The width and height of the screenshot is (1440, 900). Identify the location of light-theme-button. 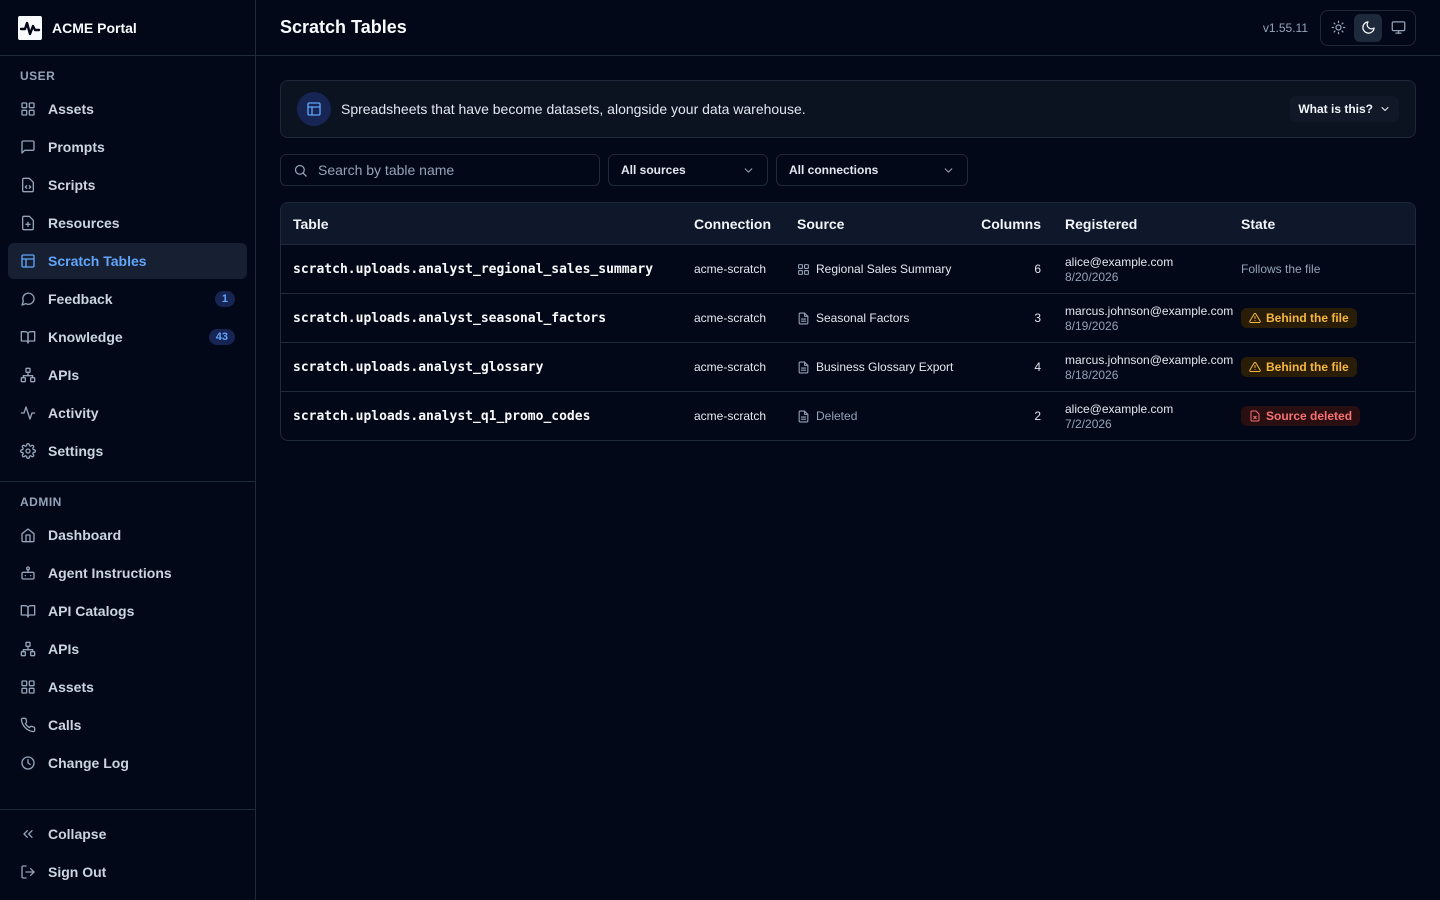
(1338, 28).